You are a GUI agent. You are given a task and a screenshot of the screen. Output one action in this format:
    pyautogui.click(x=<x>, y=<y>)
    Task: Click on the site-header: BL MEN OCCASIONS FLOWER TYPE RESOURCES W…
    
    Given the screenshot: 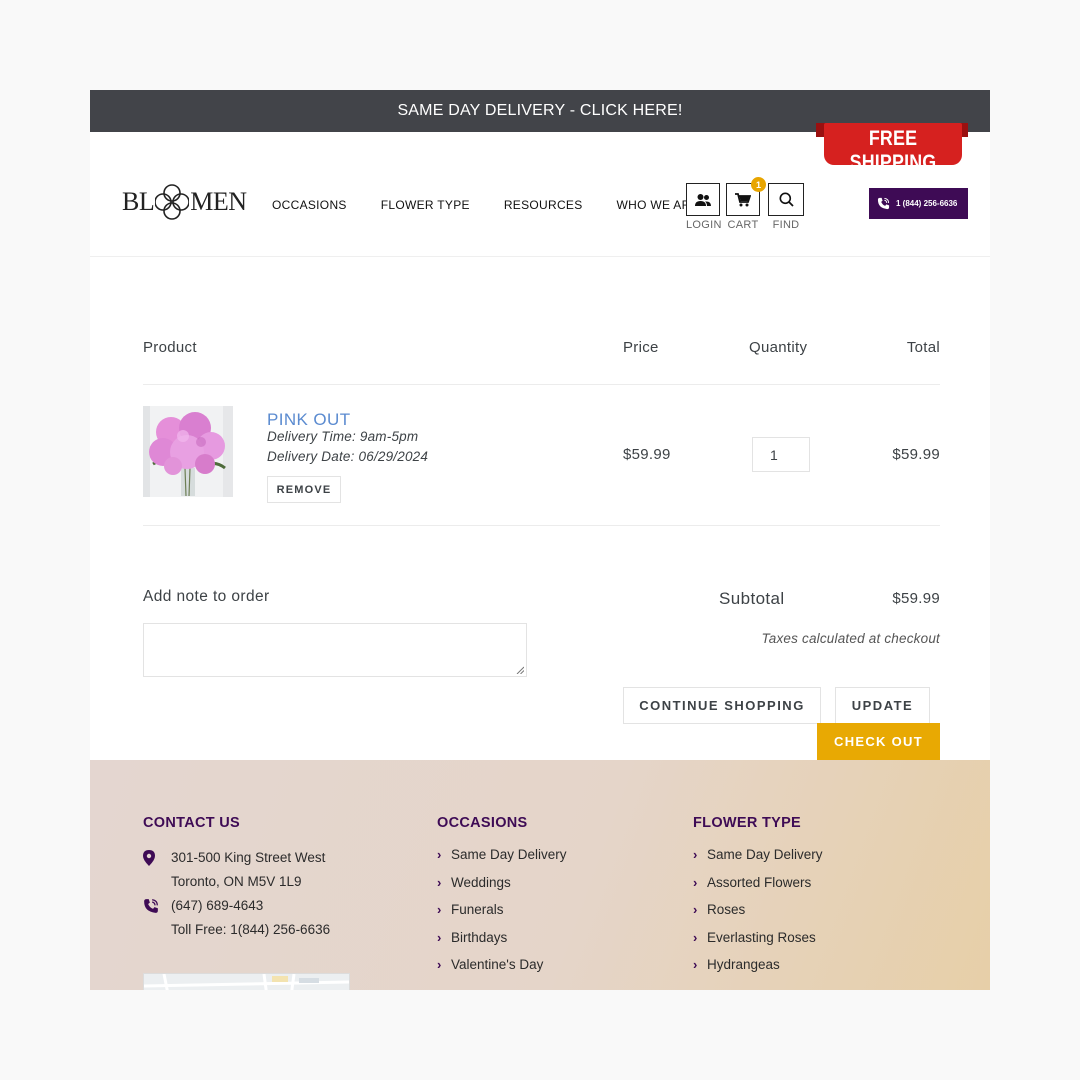 What is the action you would take?
    pyautogui.click(x=540, y=190)
    